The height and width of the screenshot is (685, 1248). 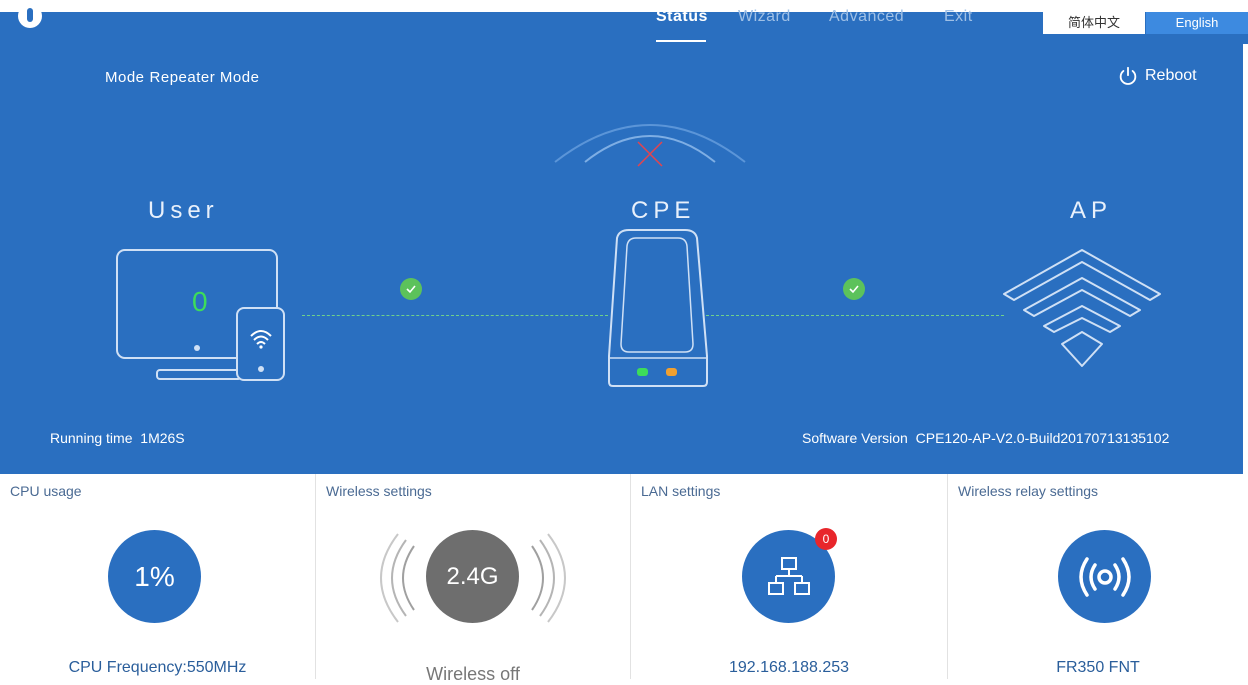 What do you see at coordinates (789, 667) in the screenshot?
I see `lan-ip-address: 192.168.188.253` at bounding box center [789, 667].